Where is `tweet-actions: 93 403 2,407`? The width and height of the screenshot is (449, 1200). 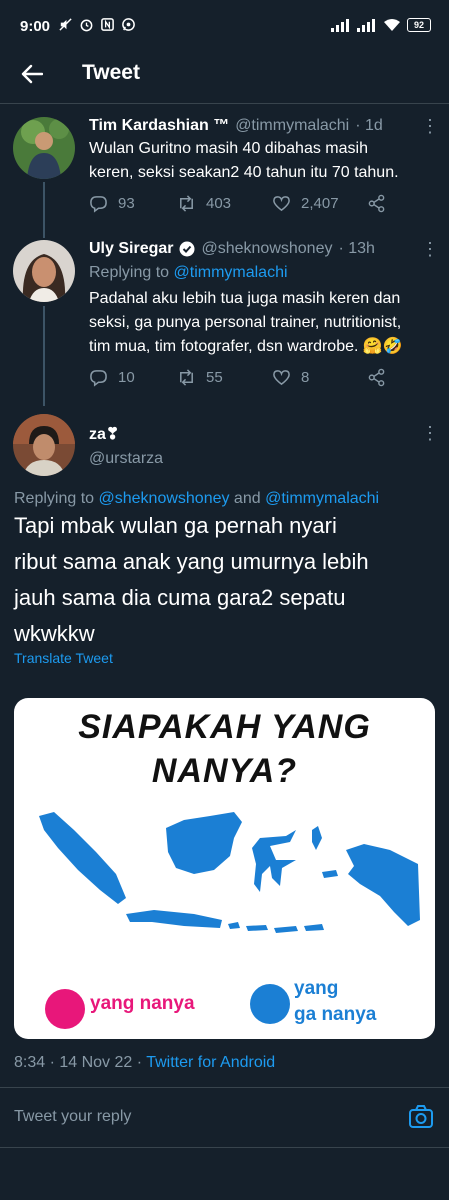
tweet-actions: 93 403 2,407 is located at coordinates (239, 203).